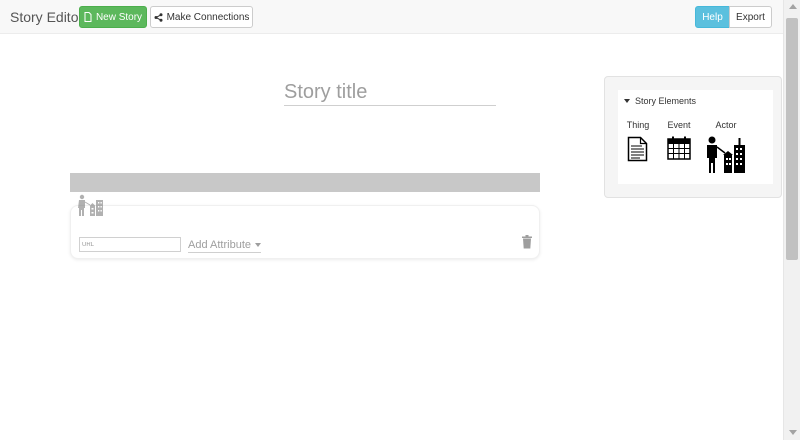 This screenshot has height=440, width=800. Describe the element at coordinates (638, 125) in the screenshot. I see `element-thing-label: Thing` at that location.